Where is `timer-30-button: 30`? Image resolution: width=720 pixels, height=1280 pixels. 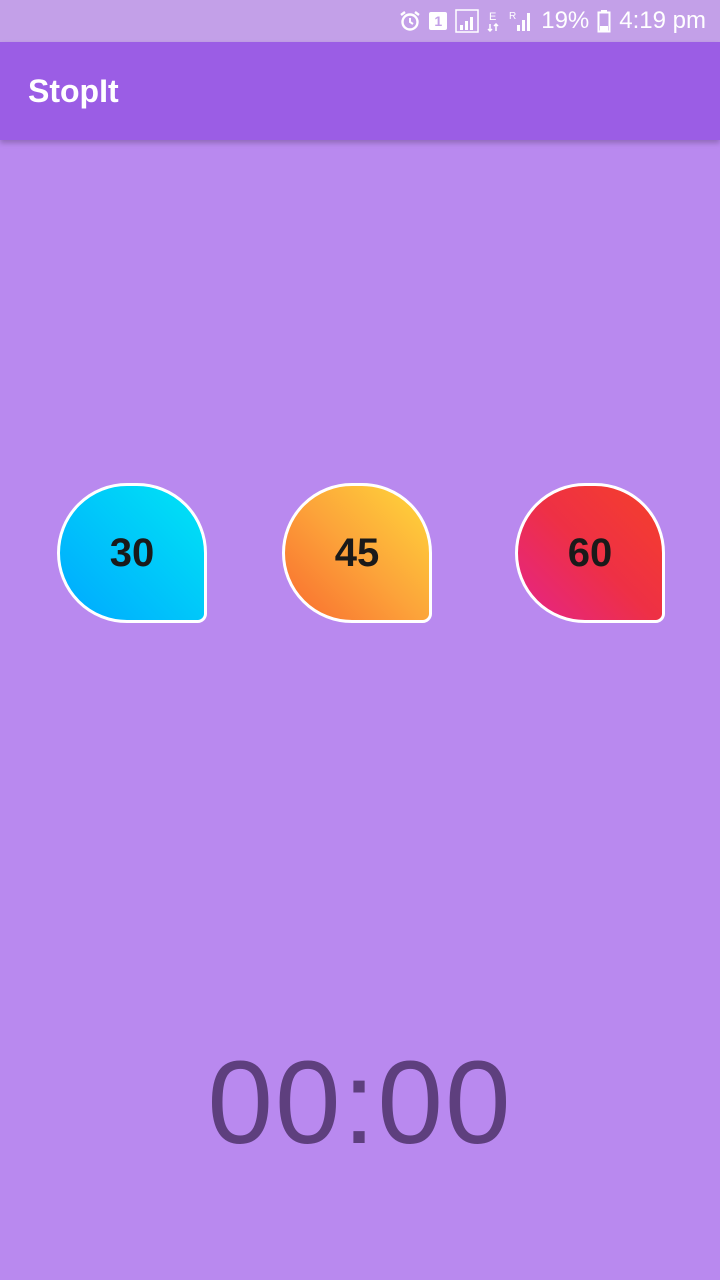 timer-30-button: 30 is located at coordinates (132, 553).